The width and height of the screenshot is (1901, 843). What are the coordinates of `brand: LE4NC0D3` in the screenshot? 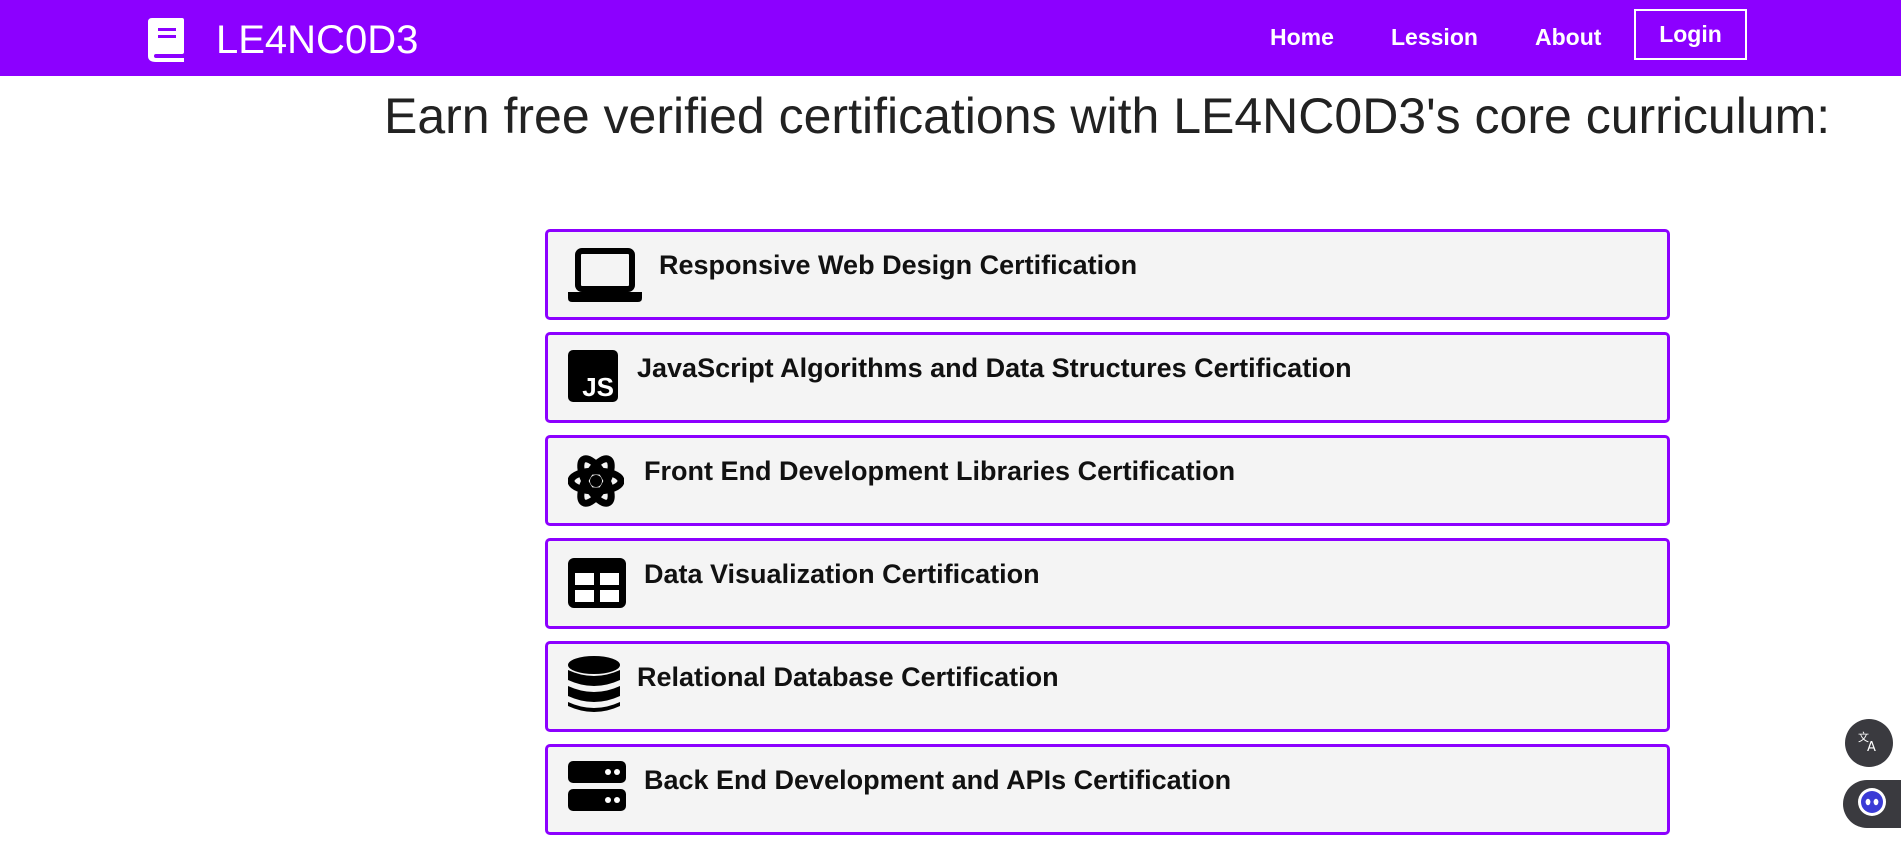 It's located at (283, 40).